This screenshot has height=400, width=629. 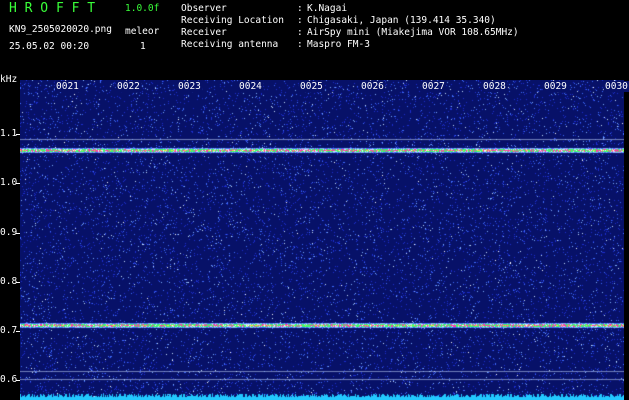 I want to click on y-tick-label: 0.6, so click(x=9, y=380).